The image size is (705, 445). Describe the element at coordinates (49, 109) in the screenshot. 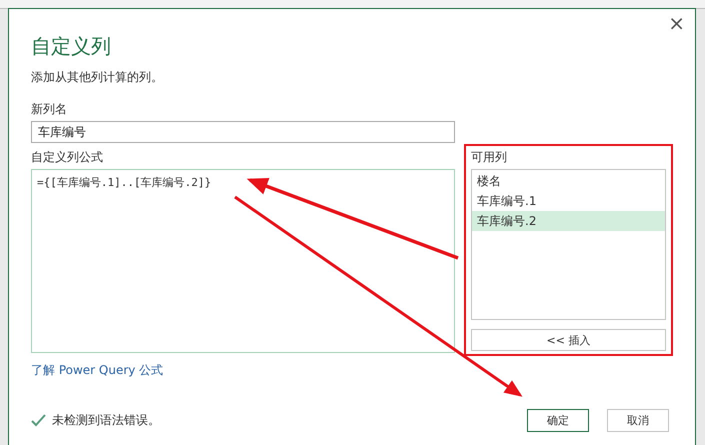

I see `field-label: 新列名` at that location.